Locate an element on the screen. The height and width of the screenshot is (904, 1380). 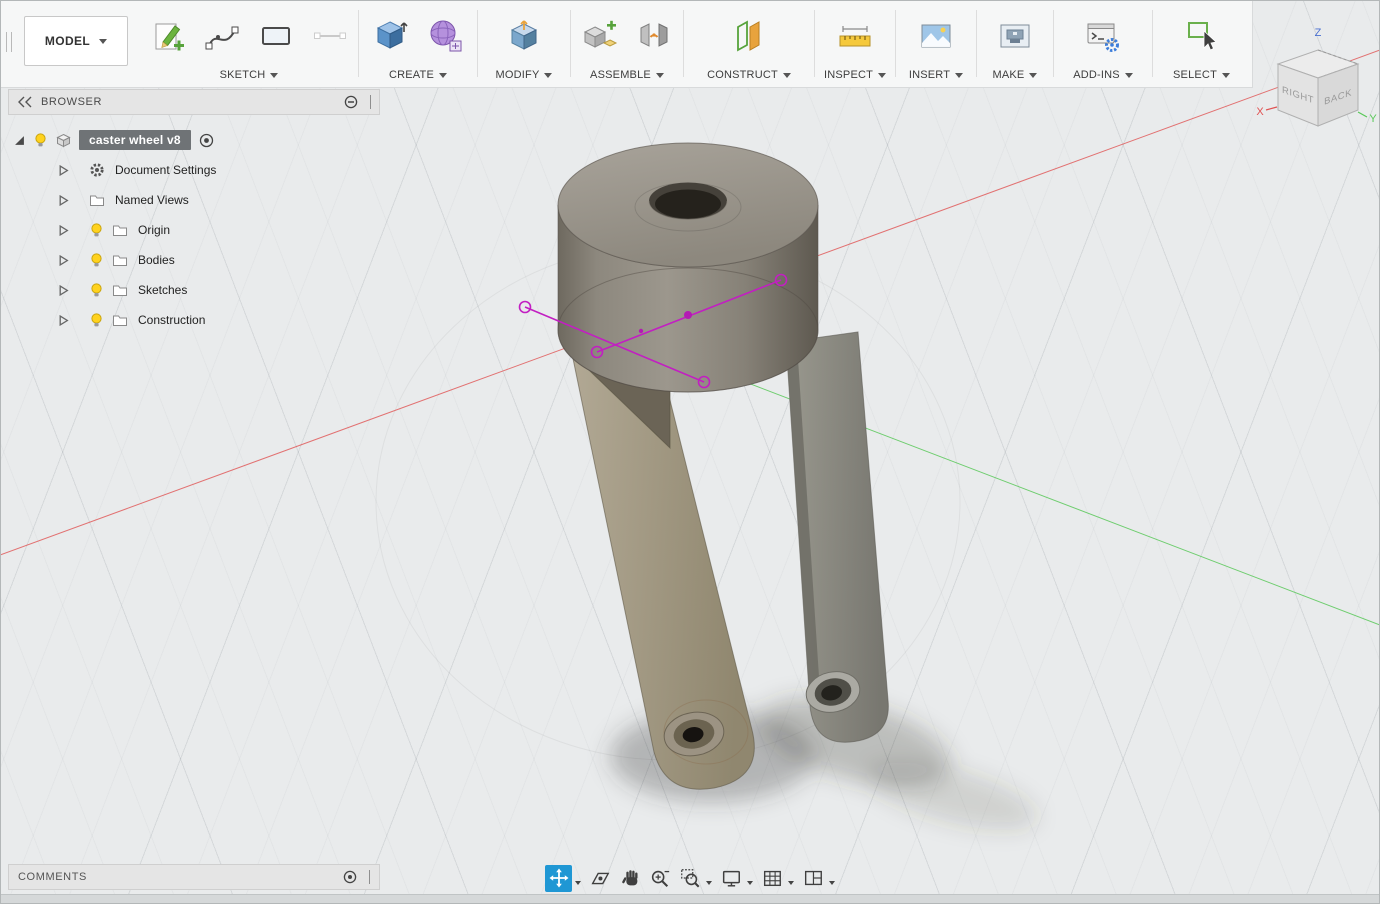
browser-row-construction: Construction is located at coordinates (194, 320).